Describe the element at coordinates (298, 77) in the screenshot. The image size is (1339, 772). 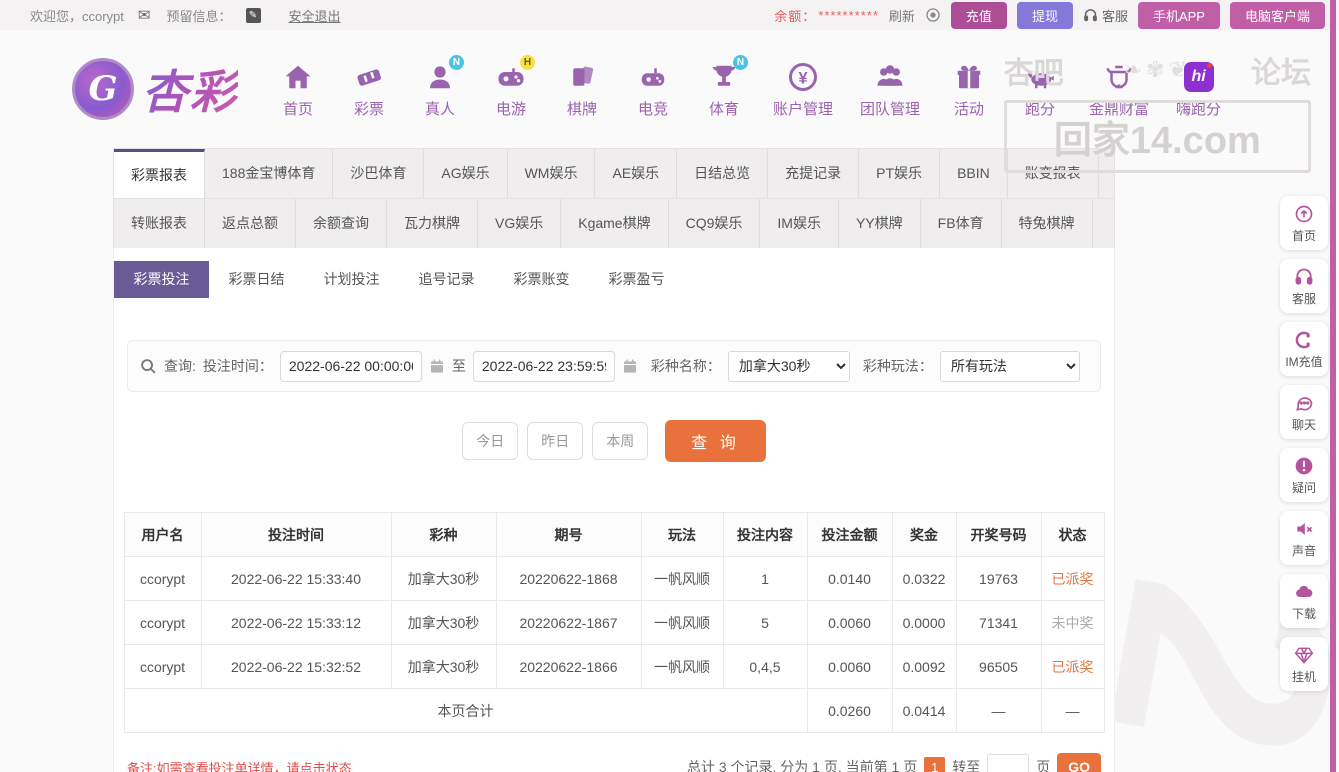
I see `home-icon` at that location.